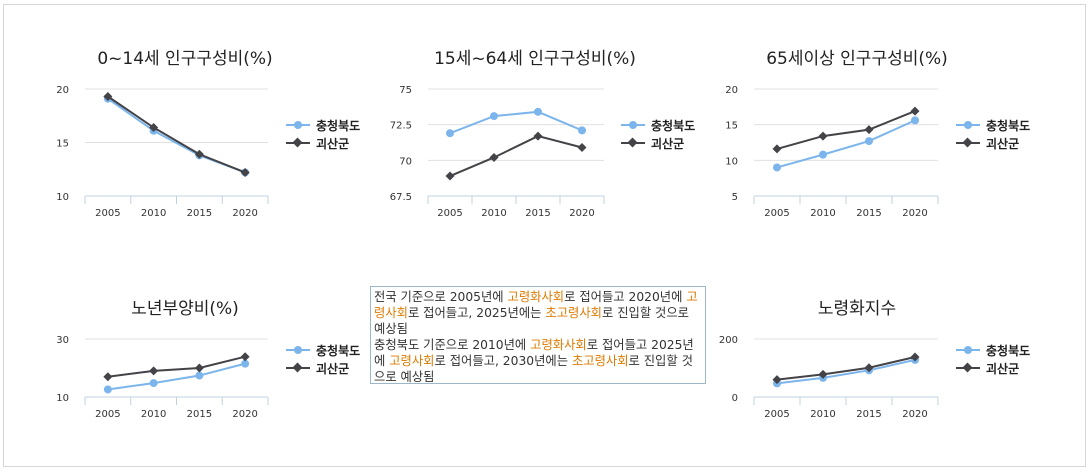 The width and height of the screenshot is (1091, 476). I want to click on x-tick-label: 2005, so click(776, 414).